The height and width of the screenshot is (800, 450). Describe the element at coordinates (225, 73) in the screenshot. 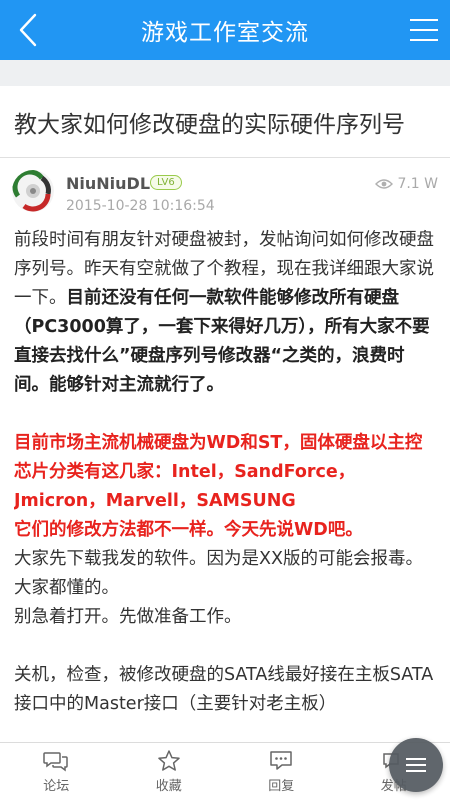

I see `section-divider` at that location.